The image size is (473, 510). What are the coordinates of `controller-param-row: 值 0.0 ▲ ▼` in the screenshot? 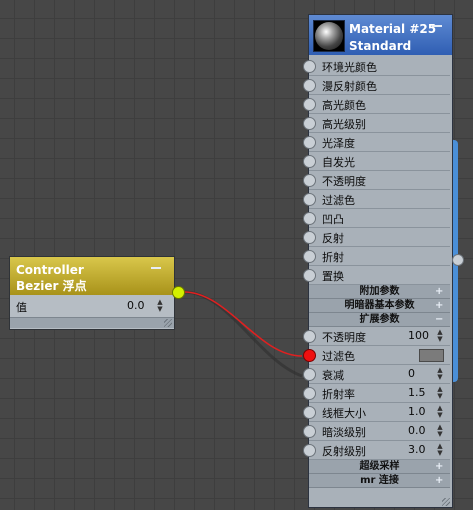 It's located at (92, 306).